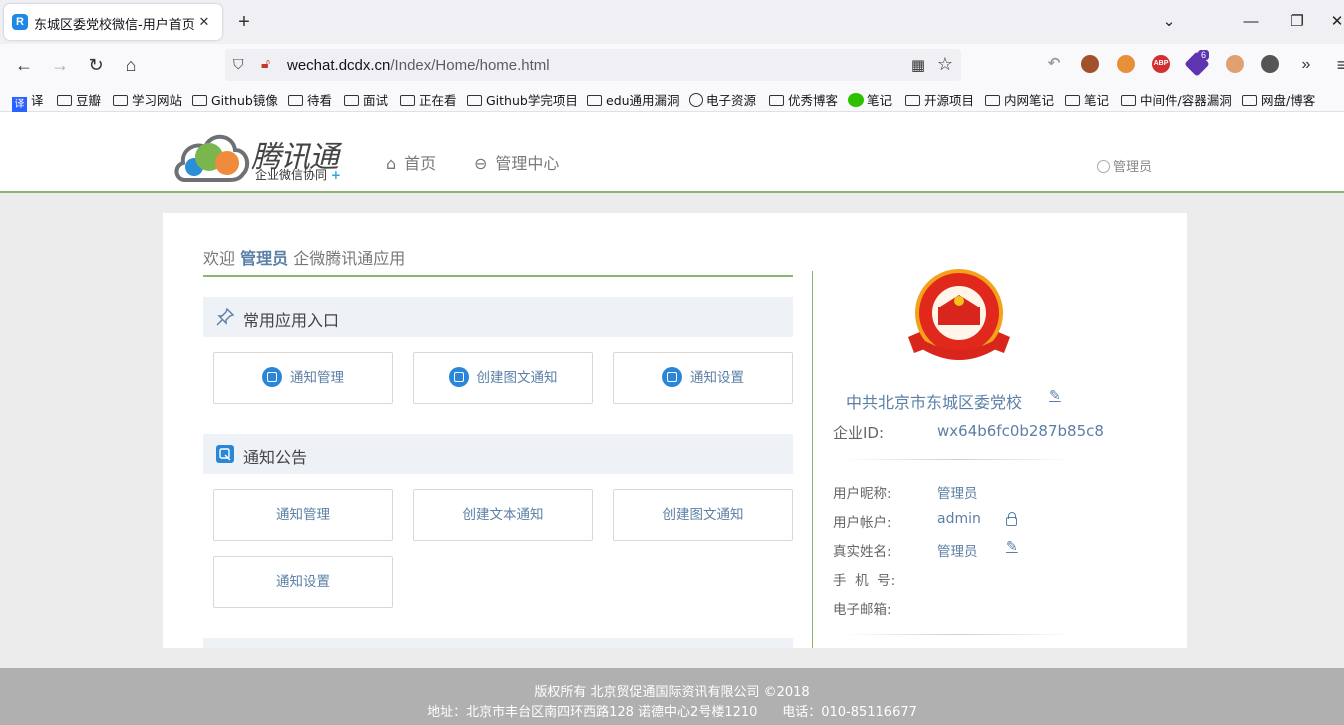 This screenshot has width=1344, height=725. I want to click on extension-badge: 6, so click(1204, 55).